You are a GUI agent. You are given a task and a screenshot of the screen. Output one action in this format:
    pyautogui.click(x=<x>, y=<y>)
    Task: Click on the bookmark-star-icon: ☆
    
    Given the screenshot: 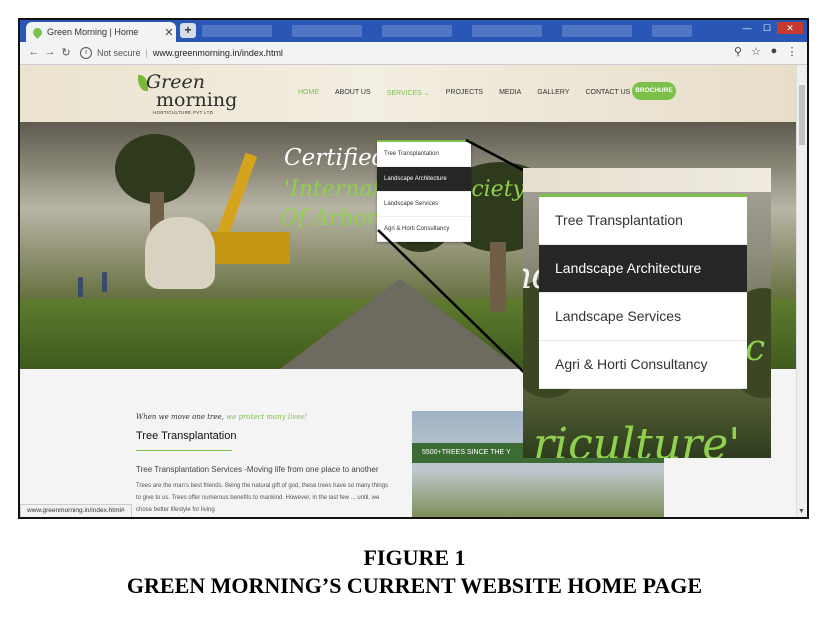 What is the action you would take?
    pyautogui.click(x=756, y=51)
    